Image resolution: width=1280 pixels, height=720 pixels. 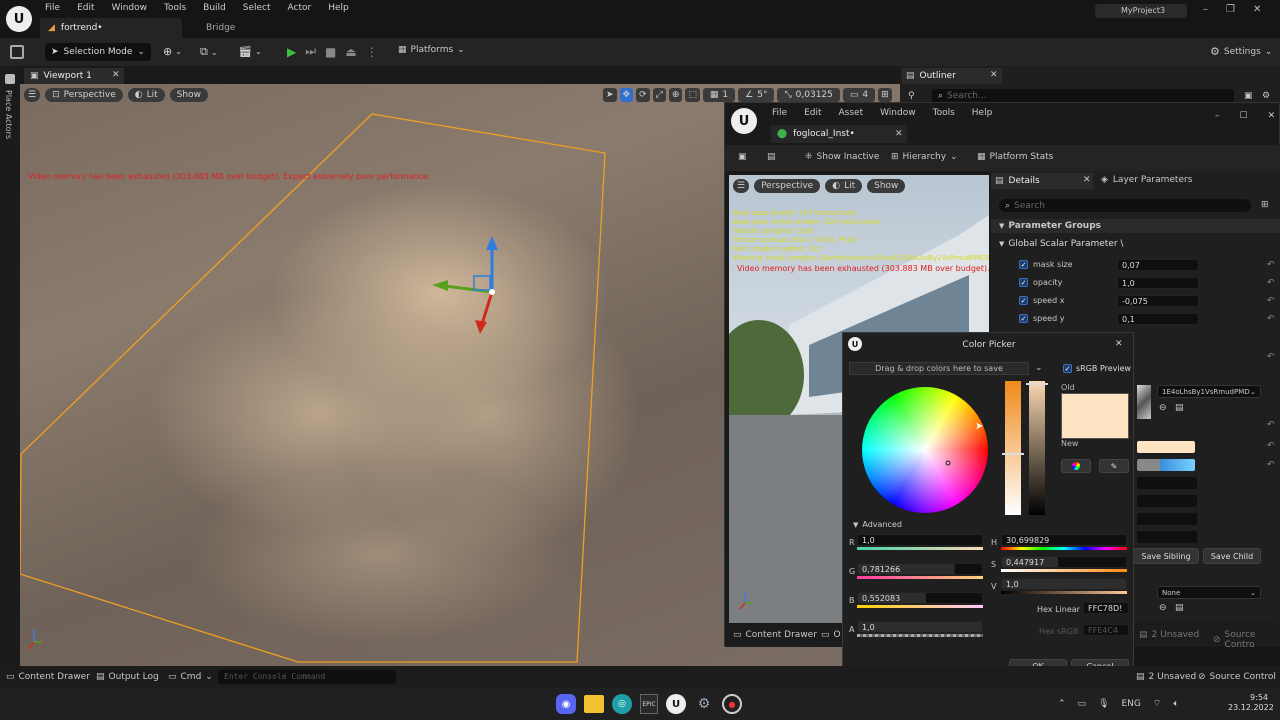 I want to click on move-tool-button: ✥, so click(x=626, y=95).